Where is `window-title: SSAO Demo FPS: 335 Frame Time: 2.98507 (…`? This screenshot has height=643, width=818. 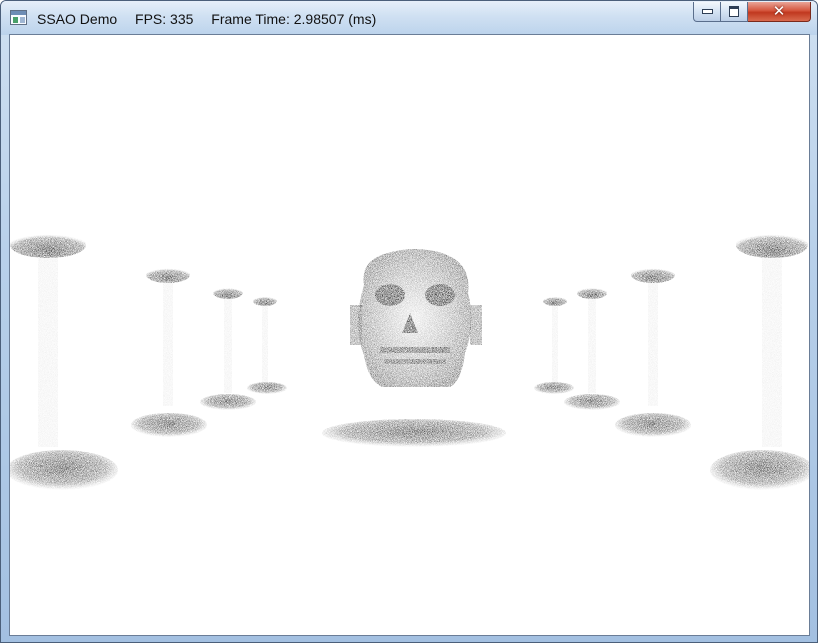 window-title: SSAO Demo FPS: 335 Frame Time: 2.98507 (… is located at coordinates (213, 19).